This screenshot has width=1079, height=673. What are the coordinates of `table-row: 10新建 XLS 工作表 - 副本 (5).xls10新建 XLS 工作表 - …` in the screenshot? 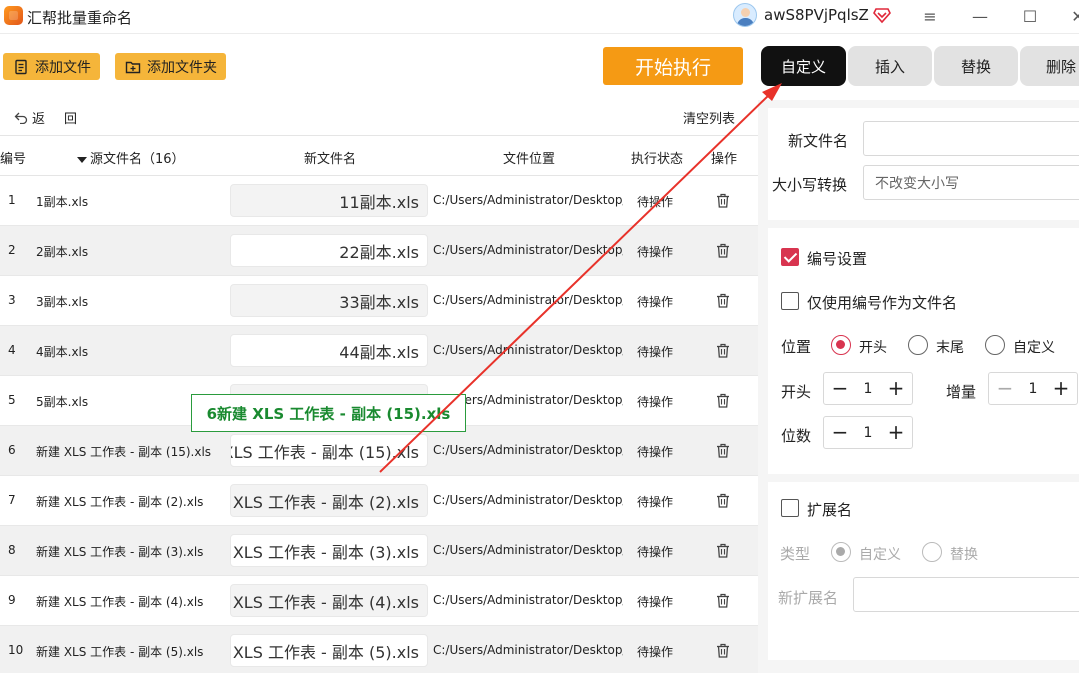 It's located at (379, 649).